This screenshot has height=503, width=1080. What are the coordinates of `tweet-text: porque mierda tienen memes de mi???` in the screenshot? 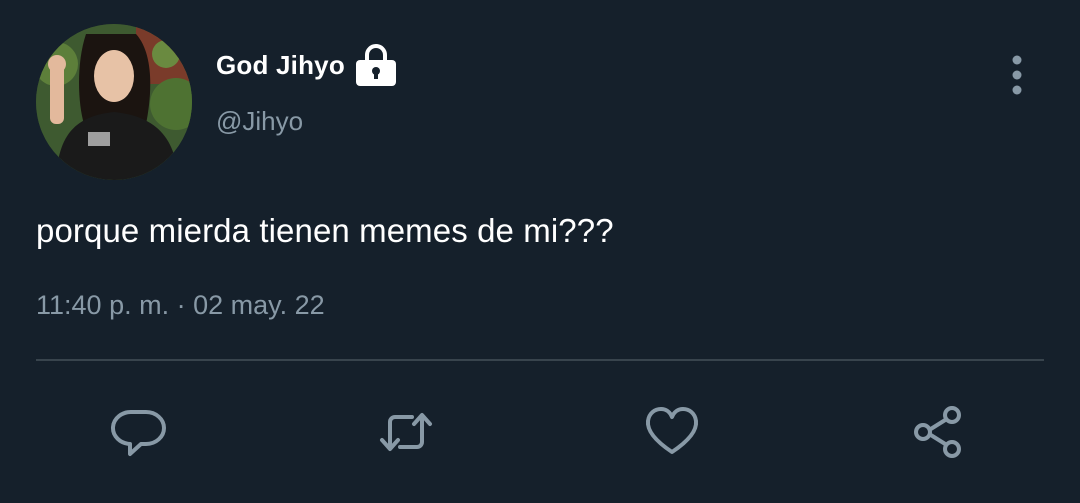 It's located at (325, 230).